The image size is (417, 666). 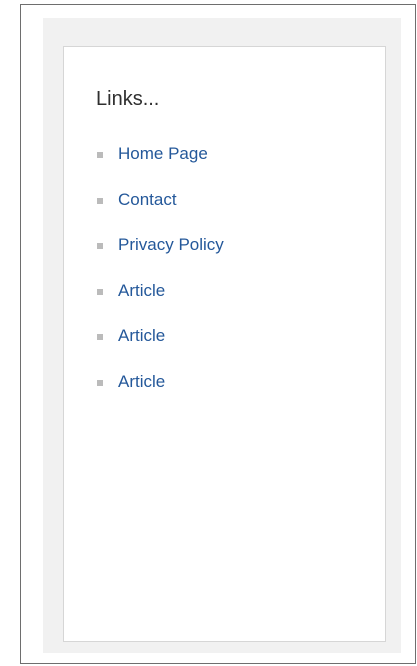 I want to click on contact-link: Contact, so click(x=147, y=200).